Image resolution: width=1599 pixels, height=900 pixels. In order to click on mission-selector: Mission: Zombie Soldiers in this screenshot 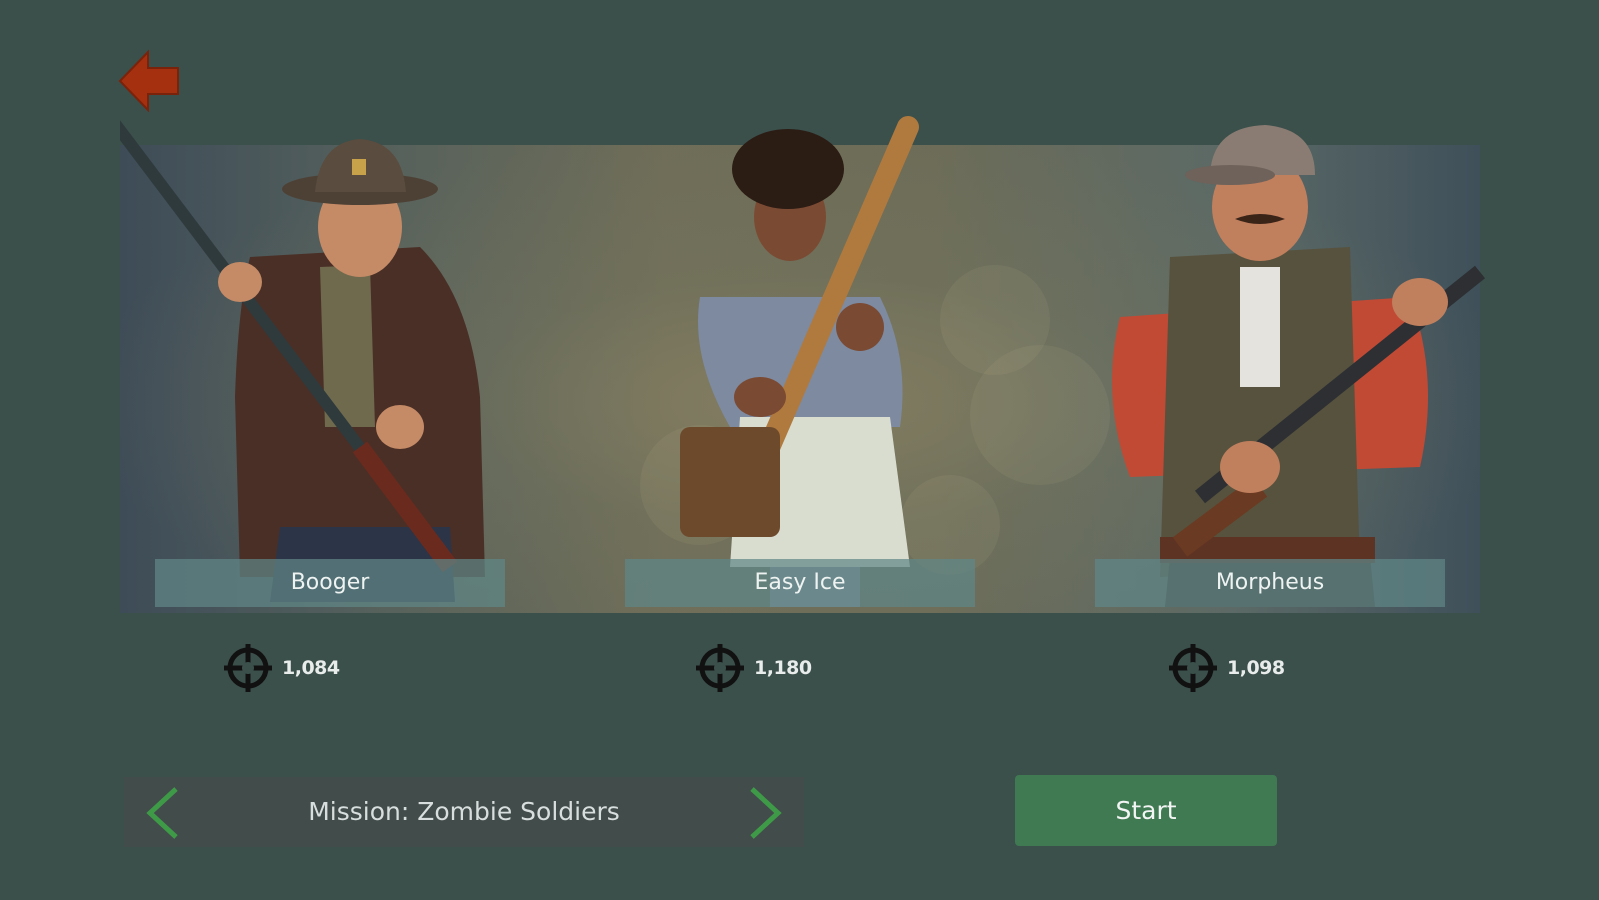, I will do `click(464, 812)`.